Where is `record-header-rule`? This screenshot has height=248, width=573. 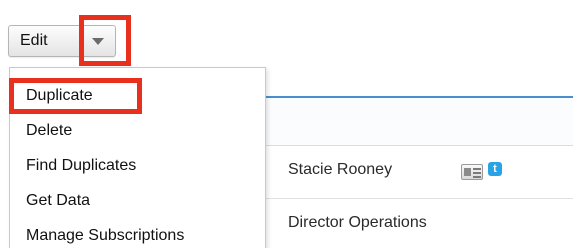 record-header-rule is located at coordinates (419, 97).